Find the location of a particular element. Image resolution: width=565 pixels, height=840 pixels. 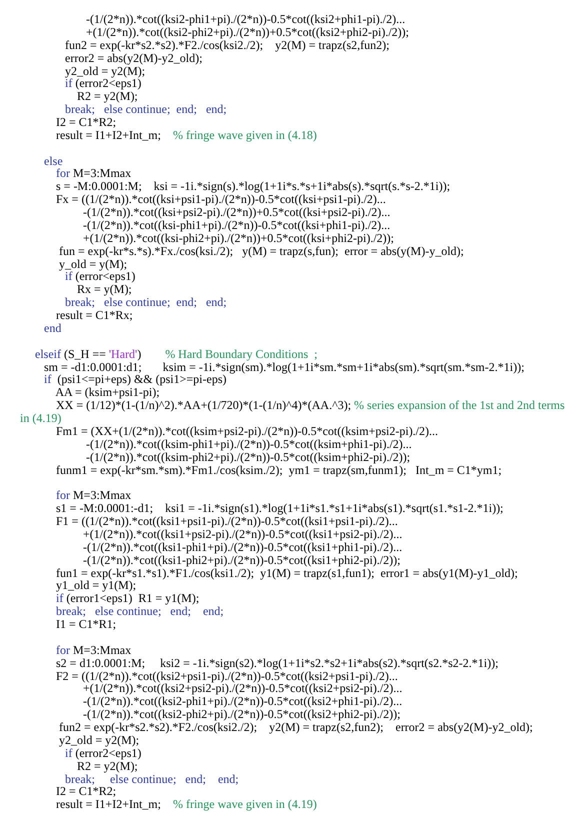

code-line: sm = -d1:0.0001:d1; ksim = -1i.*sign(sm).*log(1+1i*sm.*sm+1i*abs(sm).*sqrt(sm.*sm-2.*1i)); is located at coordinates (283, 367).